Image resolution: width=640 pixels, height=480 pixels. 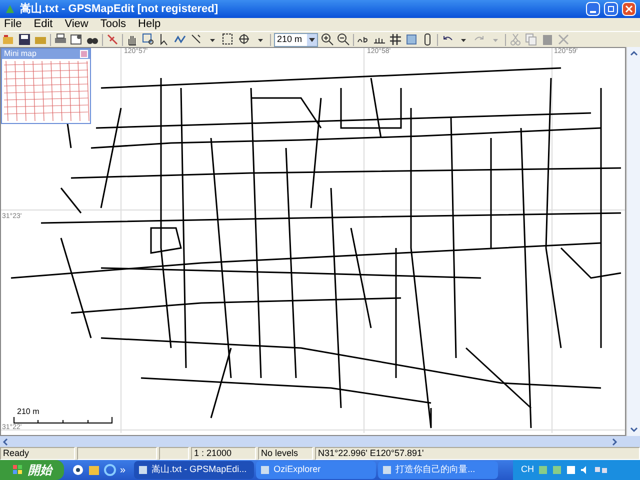 What do you see at coordinates (527, 470) in the screenshot?
I see `language-indicator: CH` at bounding box center [527, 470].